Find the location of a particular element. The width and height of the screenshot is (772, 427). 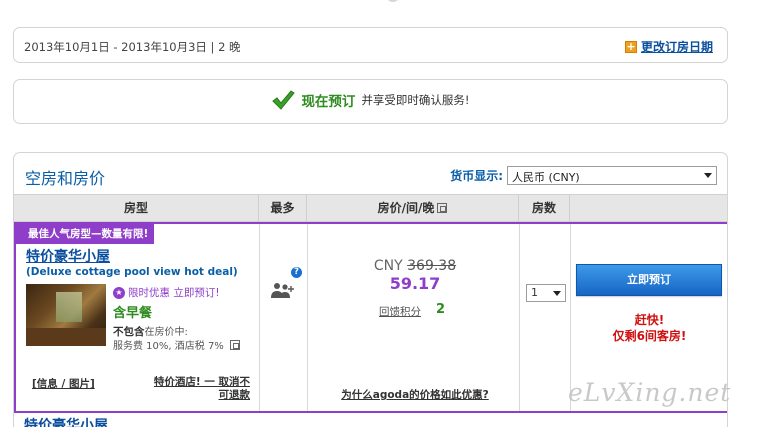

book-now-button: 立即预订 is located at coordinates (649, 280).